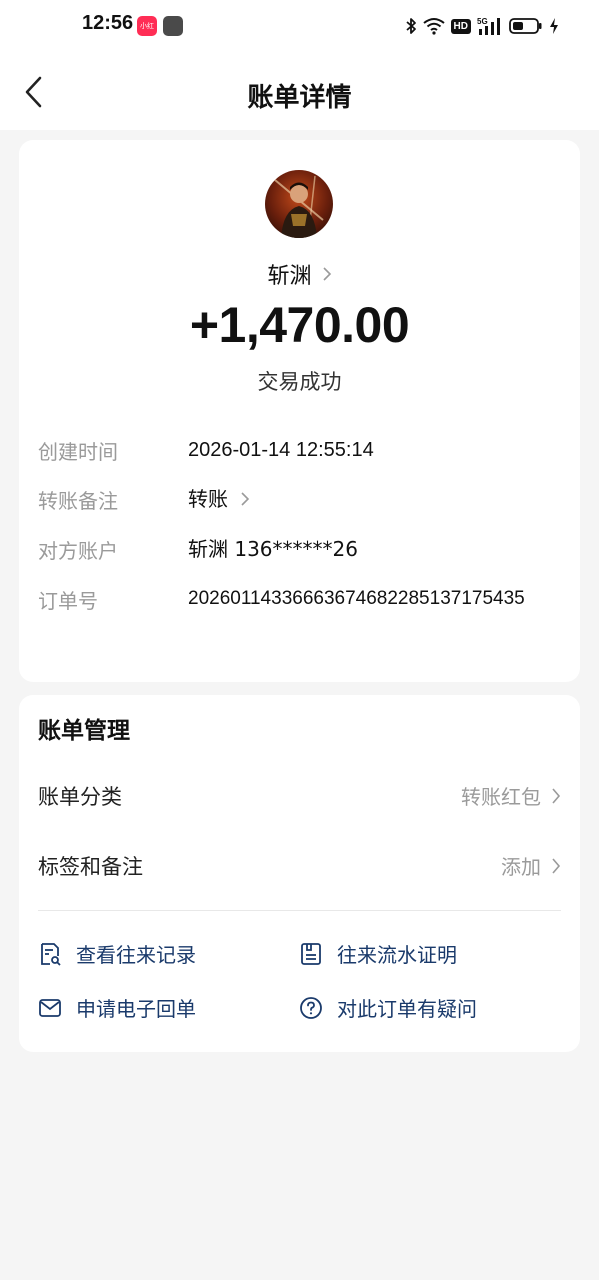 The width and height of the screenshot is (599, 1280). Describe the element at coordinates (433, 26) in the screenshot. I see `wifi-icon` at that location.